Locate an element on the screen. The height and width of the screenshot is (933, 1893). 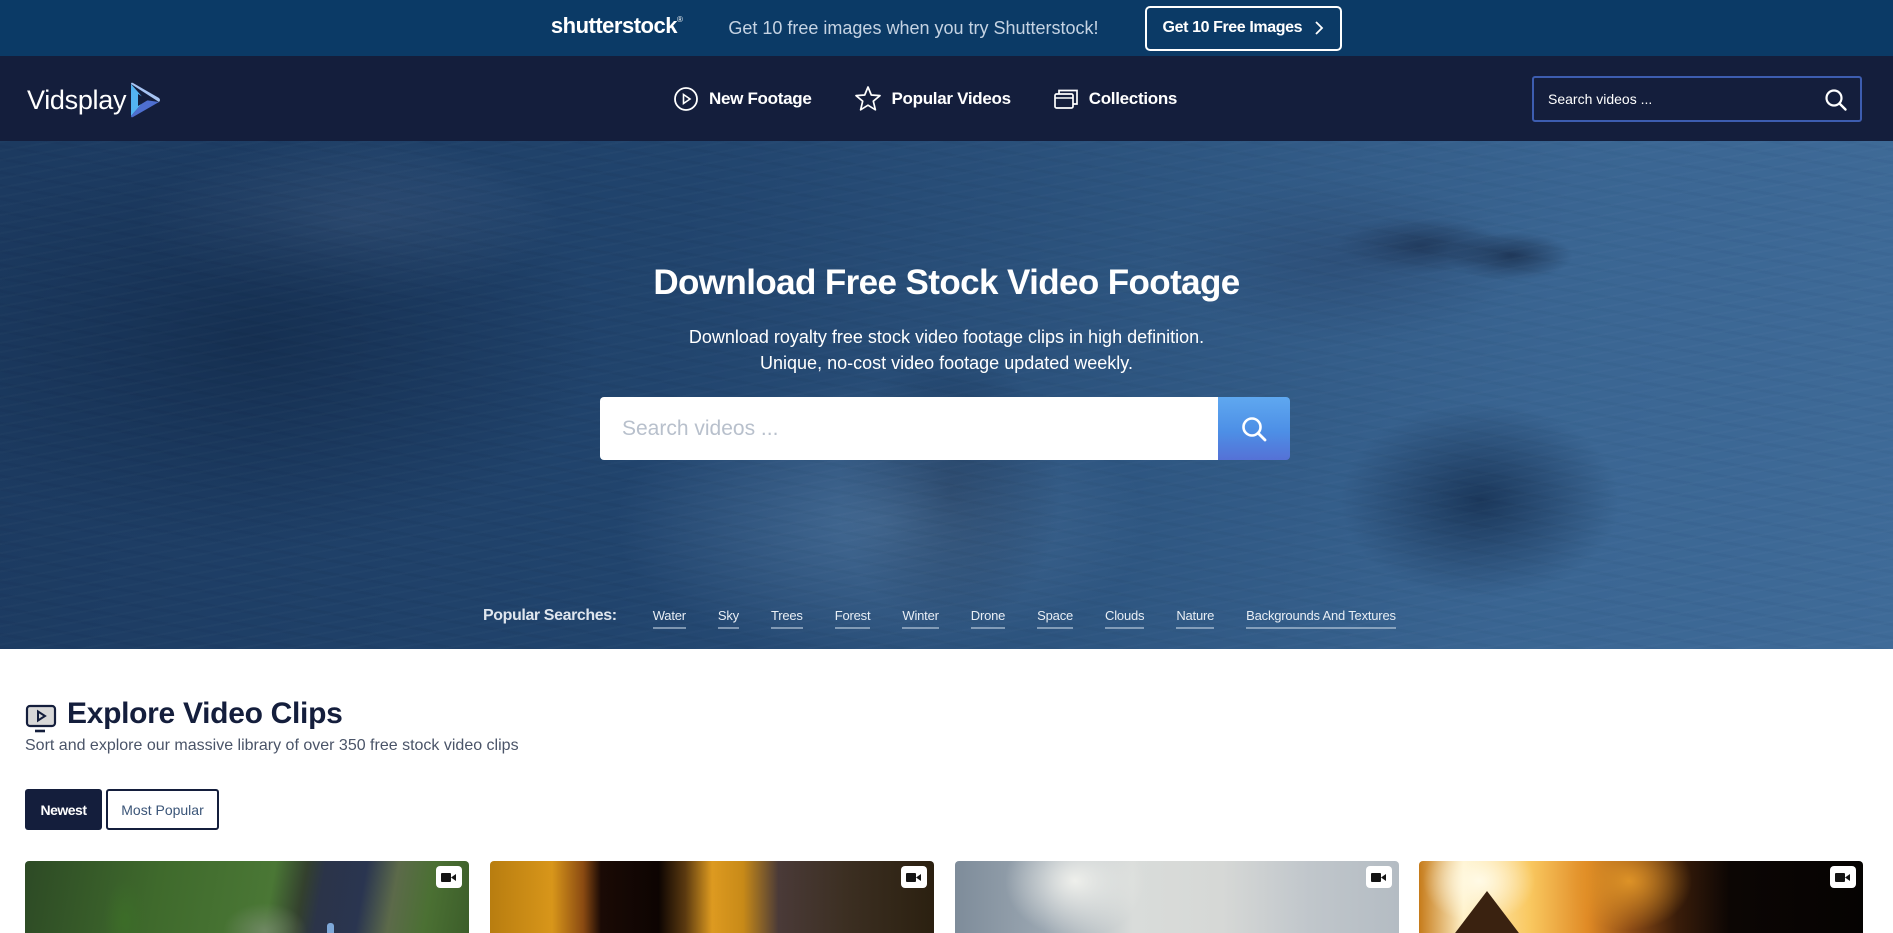
header-search is located at coordinates (1697, 99).